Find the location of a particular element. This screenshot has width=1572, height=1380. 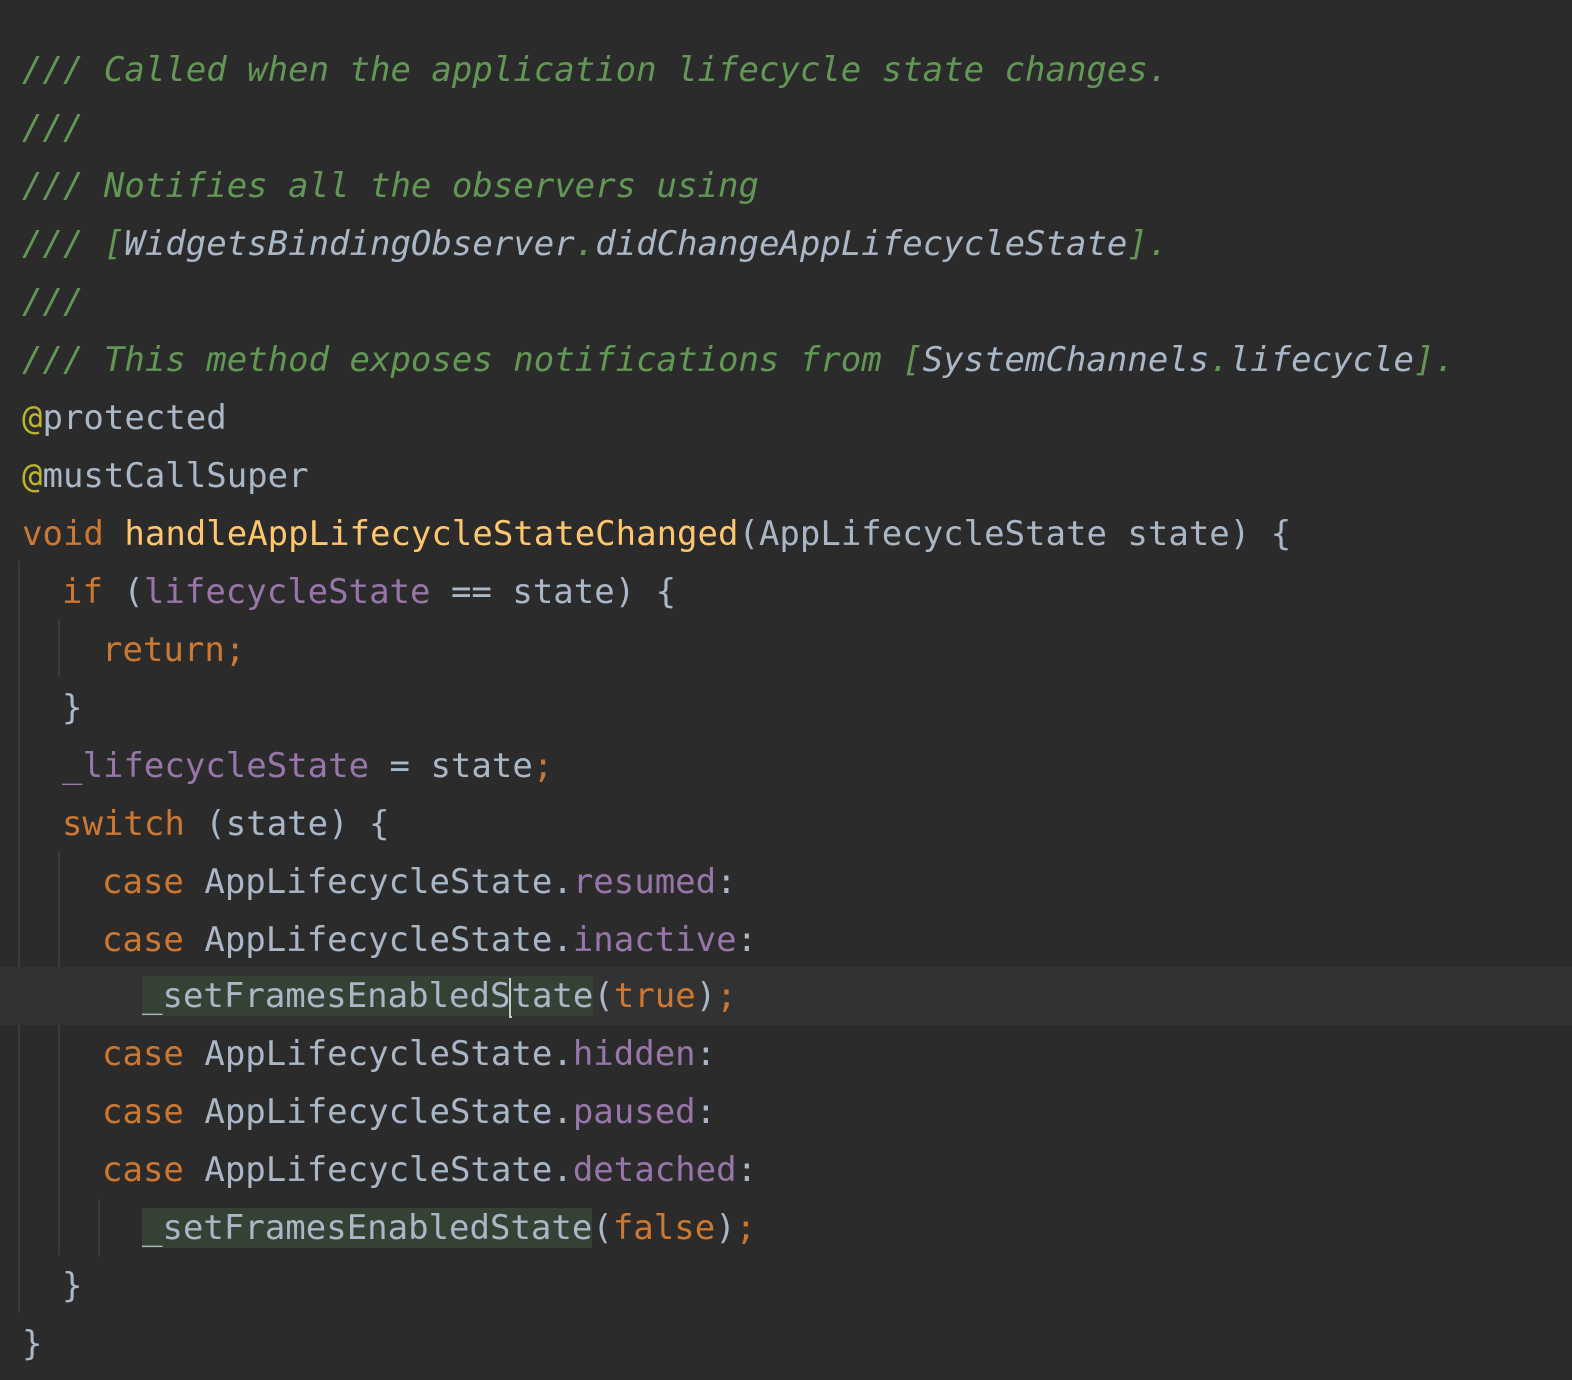

code-token-ident: (state) { is located at coordinates (287, 824).